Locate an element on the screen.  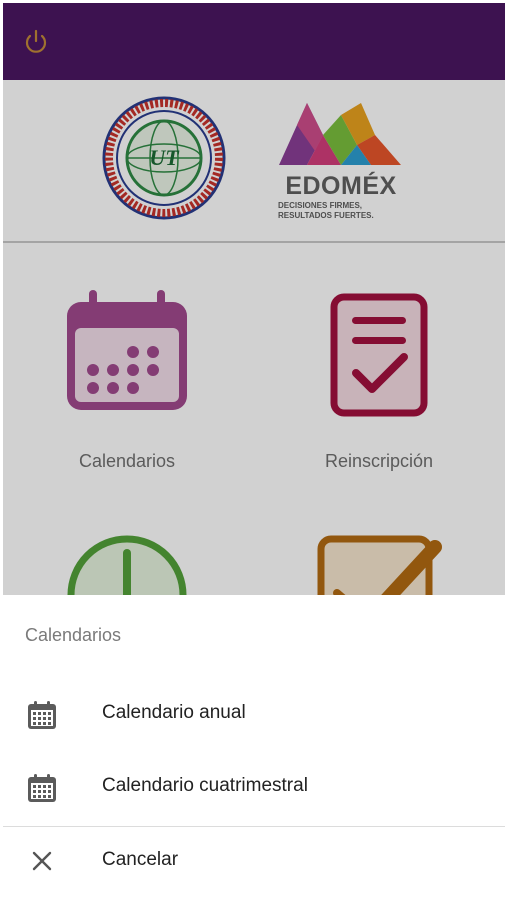
cancel-label: Cancelar is located at coordinates (140, 859).